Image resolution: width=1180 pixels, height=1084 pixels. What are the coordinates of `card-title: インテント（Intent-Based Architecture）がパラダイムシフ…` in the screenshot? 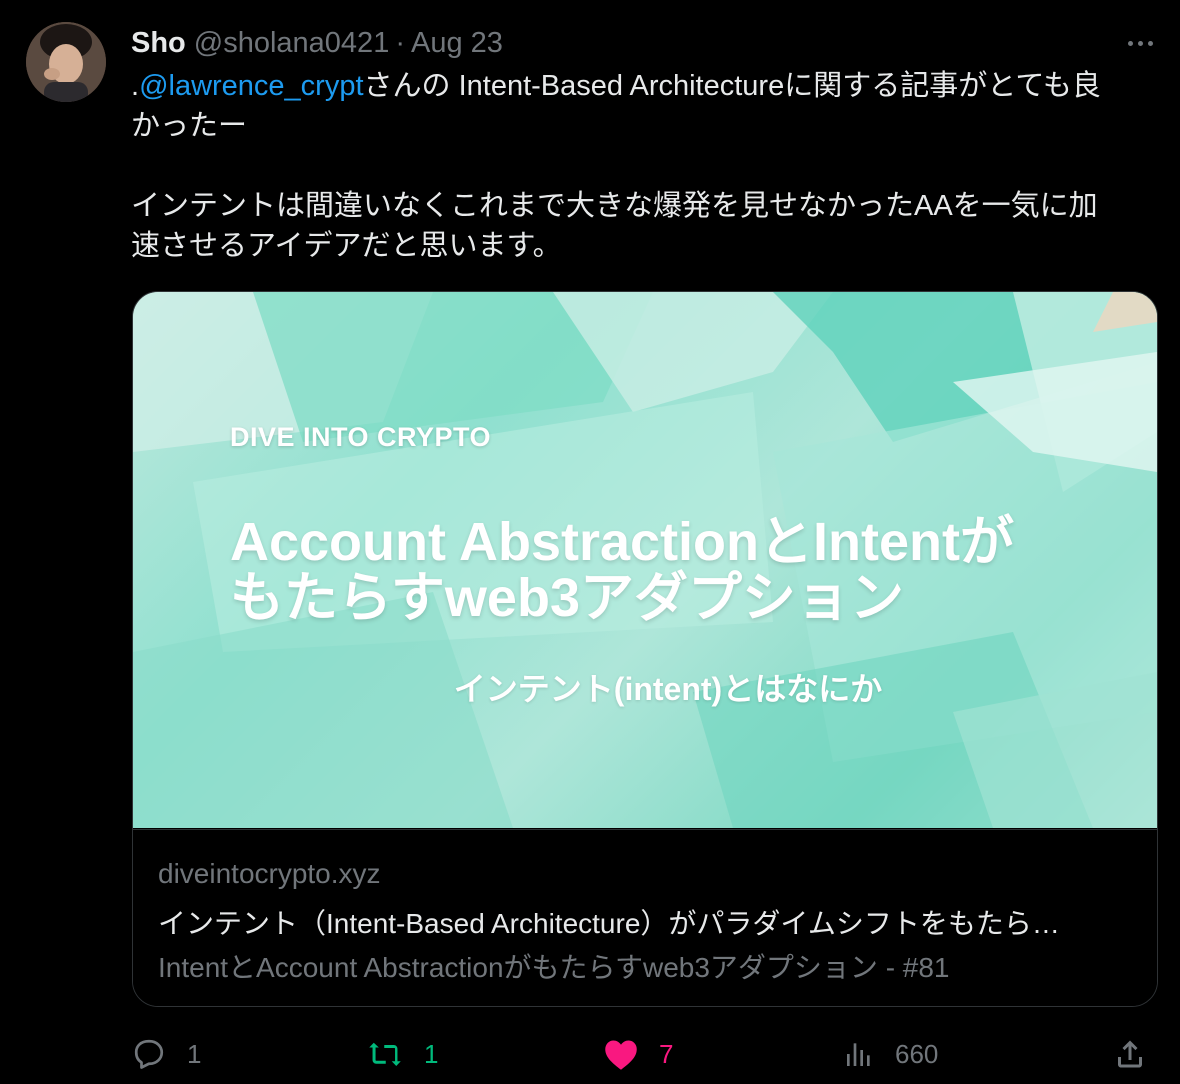 It's located at (609, 923).